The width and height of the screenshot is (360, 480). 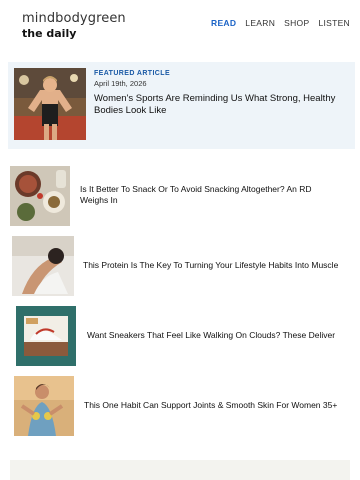 What do you see at coordinates (49, 33) in the screenshot?
I see `newsletter-name: the daily` at bounding box center [49, 33].